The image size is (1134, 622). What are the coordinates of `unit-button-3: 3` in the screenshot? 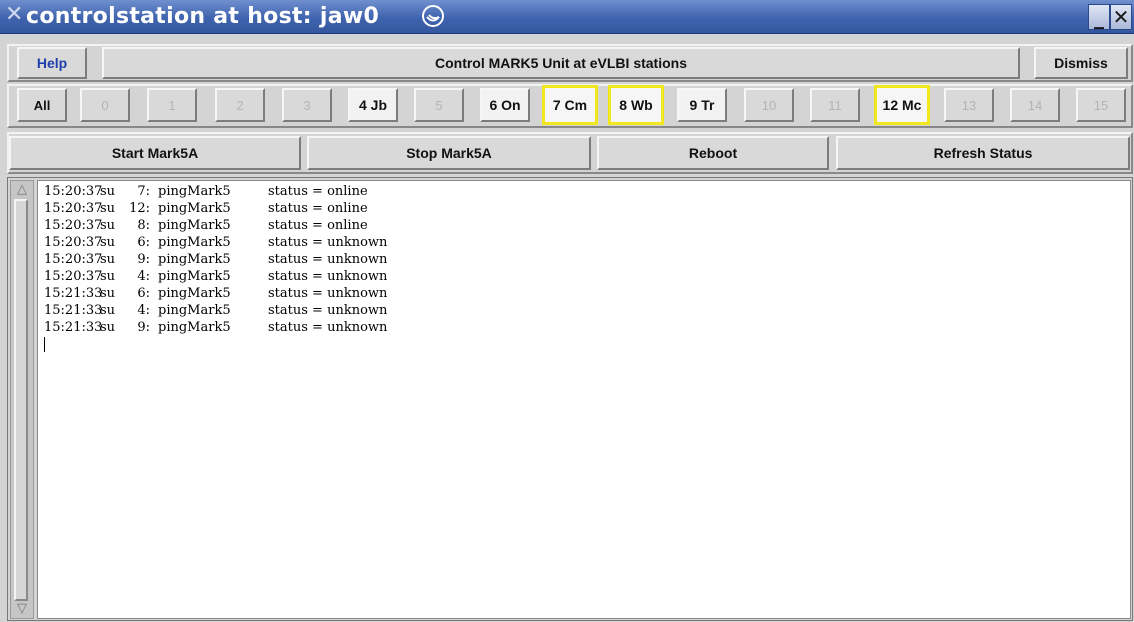 It's located at (307, 105).